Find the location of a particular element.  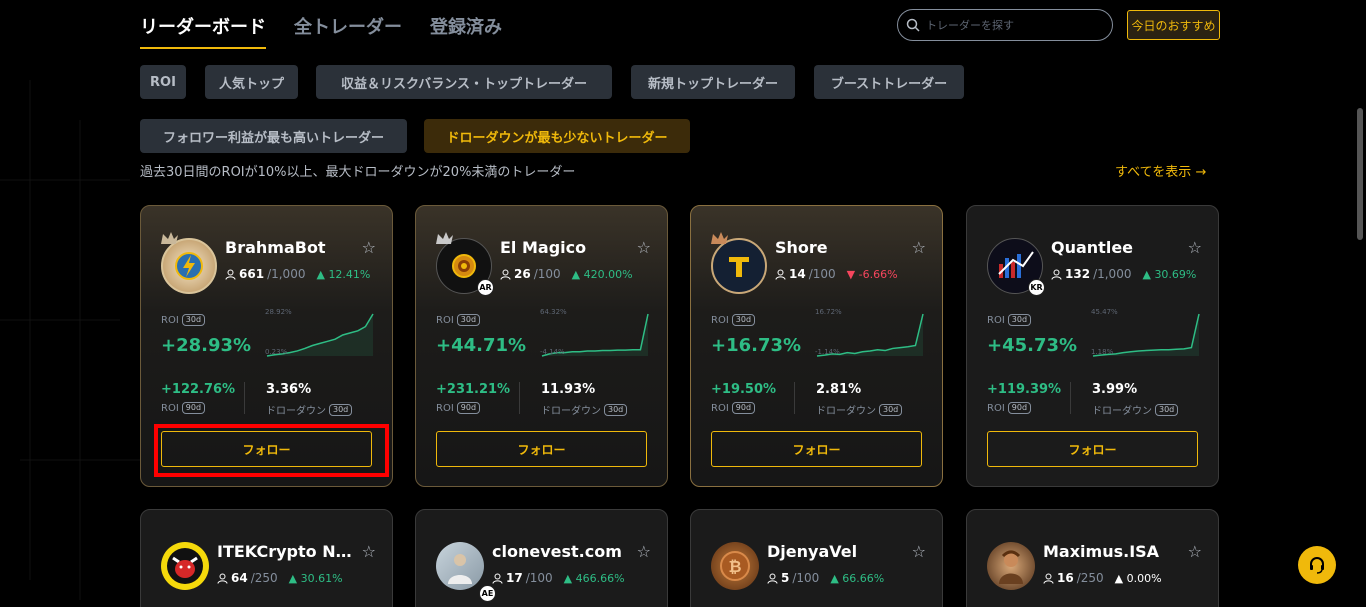

show-all-link: すべてを表示 → is located at coordinates (1160, 170).